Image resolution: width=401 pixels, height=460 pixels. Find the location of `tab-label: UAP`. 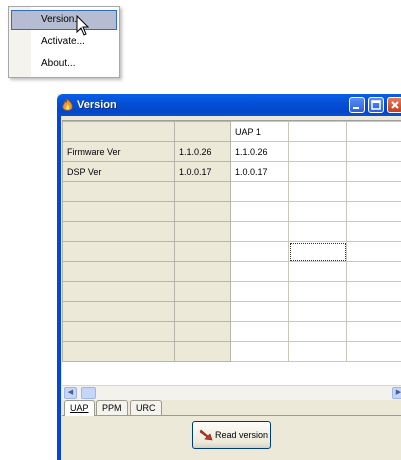

tab-label: UAP is located at coordinates (79, 408).